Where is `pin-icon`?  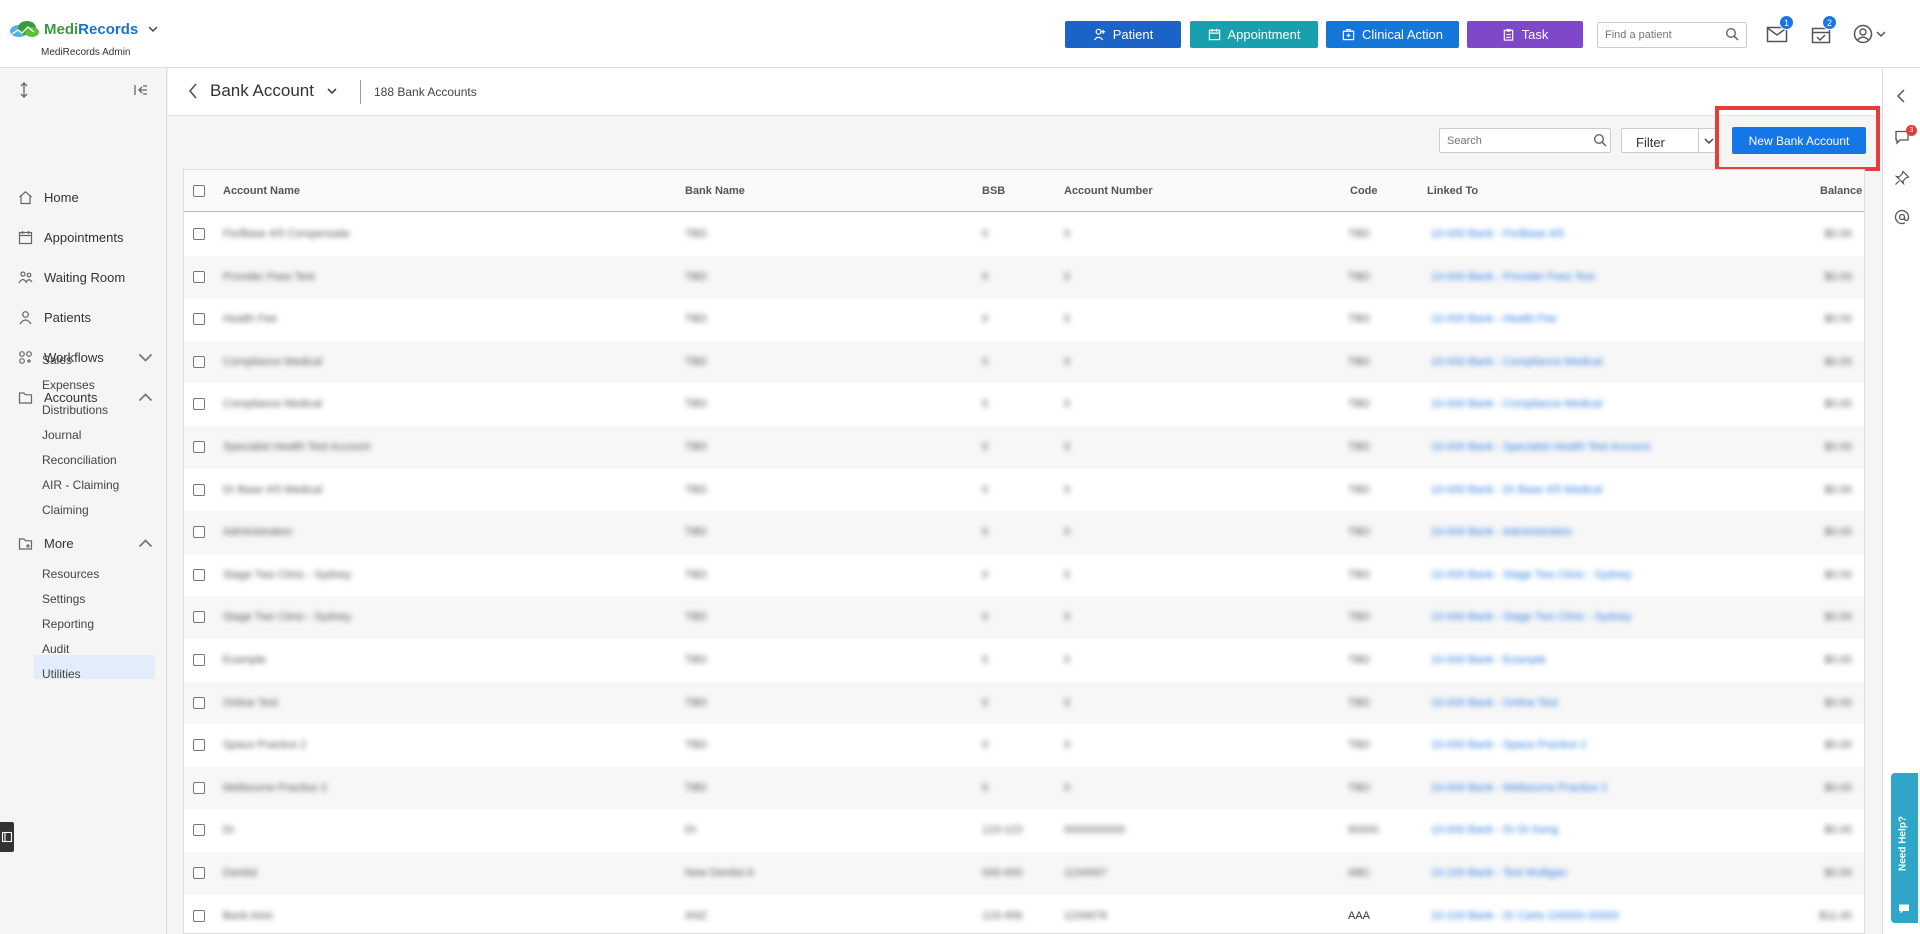
pin-icon is located at coordinates (1902, 178).